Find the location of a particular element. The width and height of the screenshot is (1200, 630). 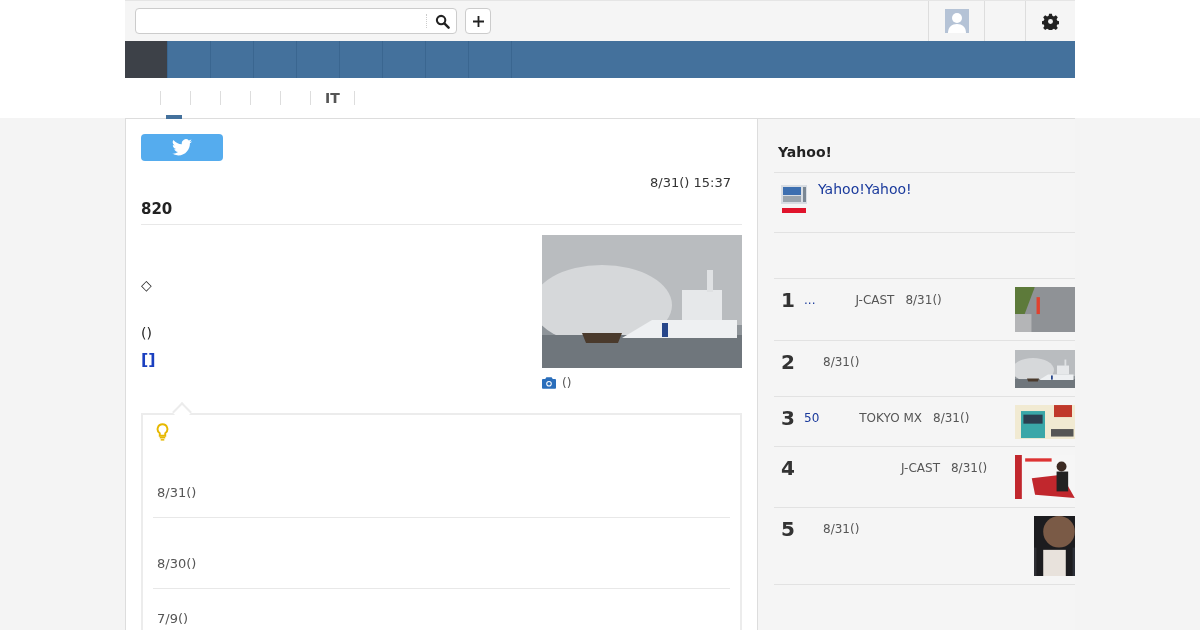

related-date: 8/30() is located at coordinates (177, 563).